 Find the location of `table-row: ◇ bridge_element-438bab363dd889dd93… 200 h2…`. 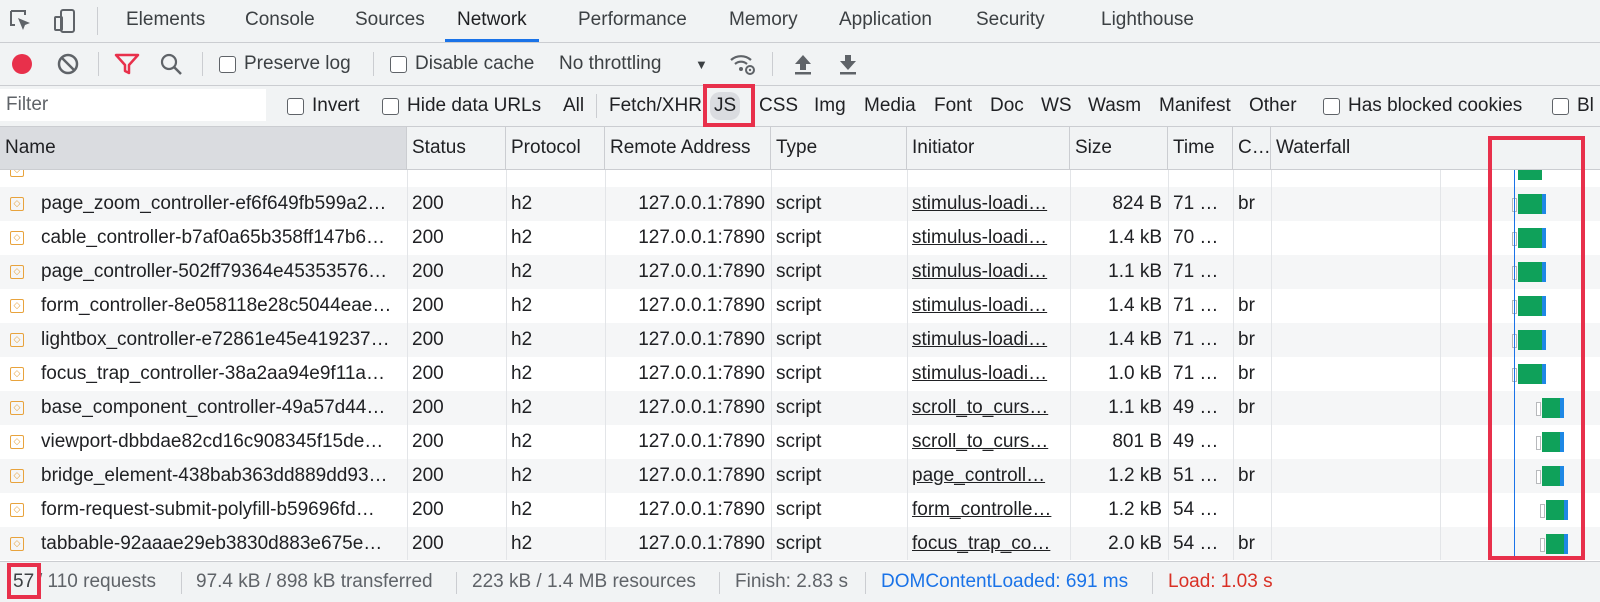

table-row: ◇ bridge_element-438bab363dd889dd93… 200 h2… is located at coordinates (800, 476).